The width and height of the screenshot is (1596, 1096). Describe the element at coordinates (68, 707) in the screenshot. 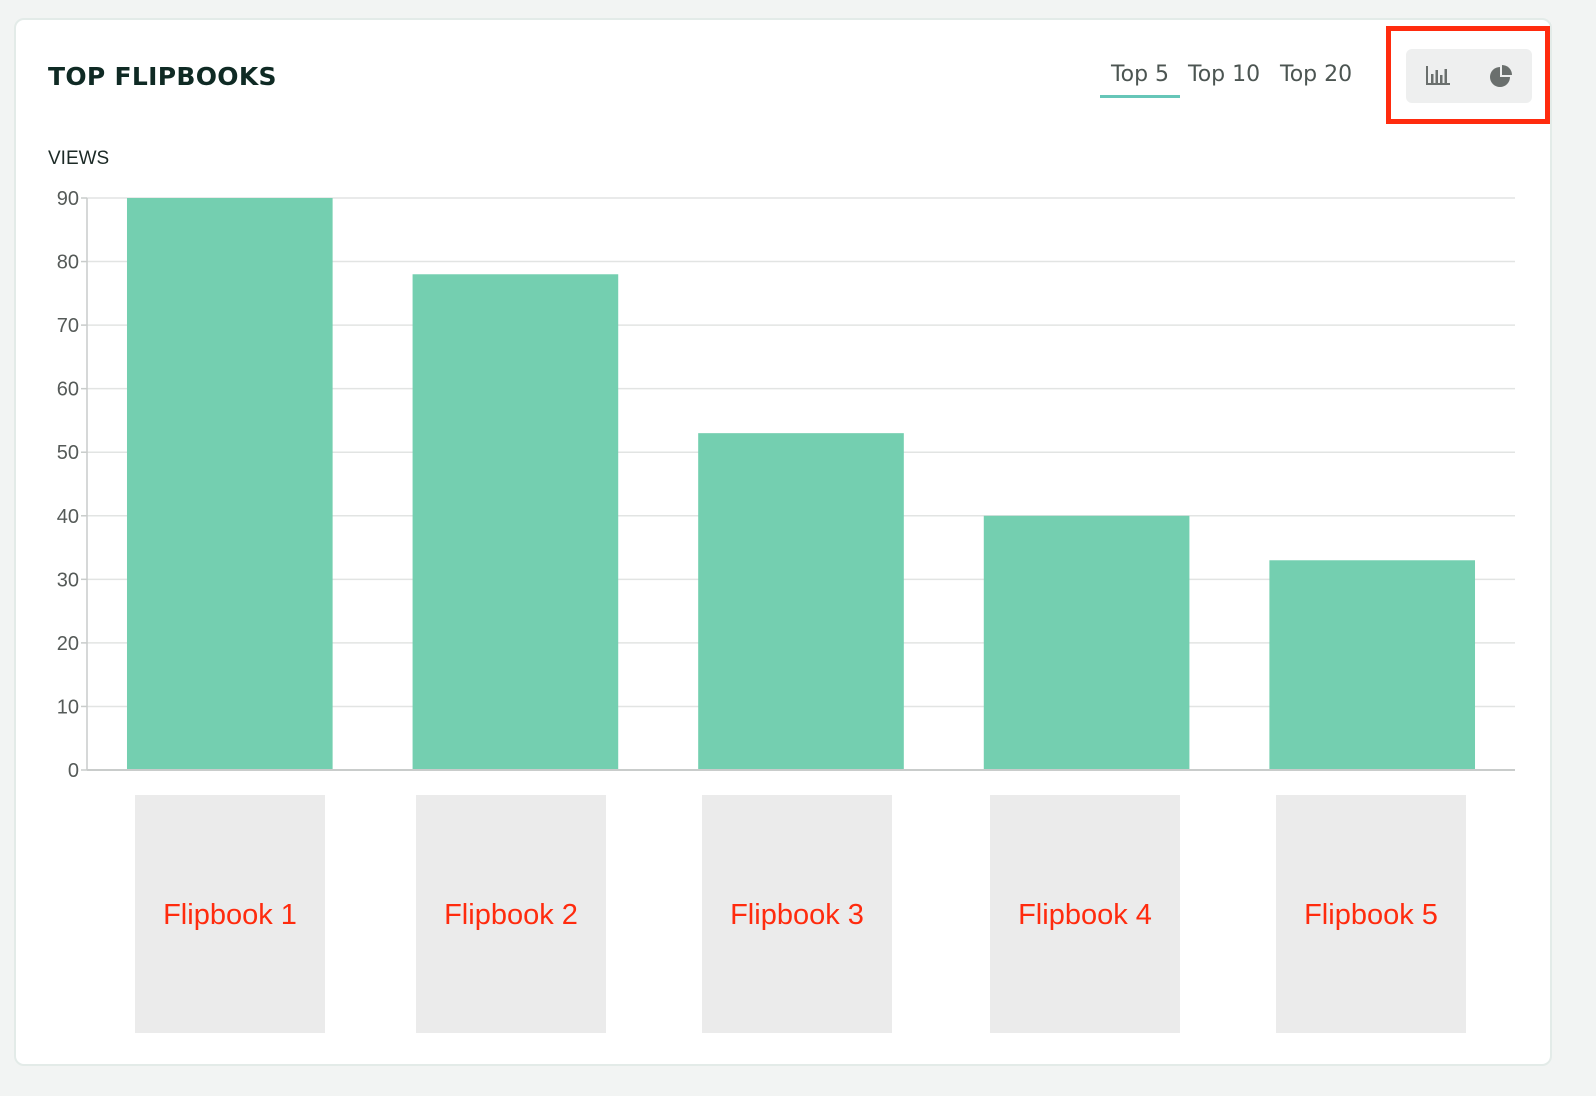

I see `y-tick-label: 10` at that location.